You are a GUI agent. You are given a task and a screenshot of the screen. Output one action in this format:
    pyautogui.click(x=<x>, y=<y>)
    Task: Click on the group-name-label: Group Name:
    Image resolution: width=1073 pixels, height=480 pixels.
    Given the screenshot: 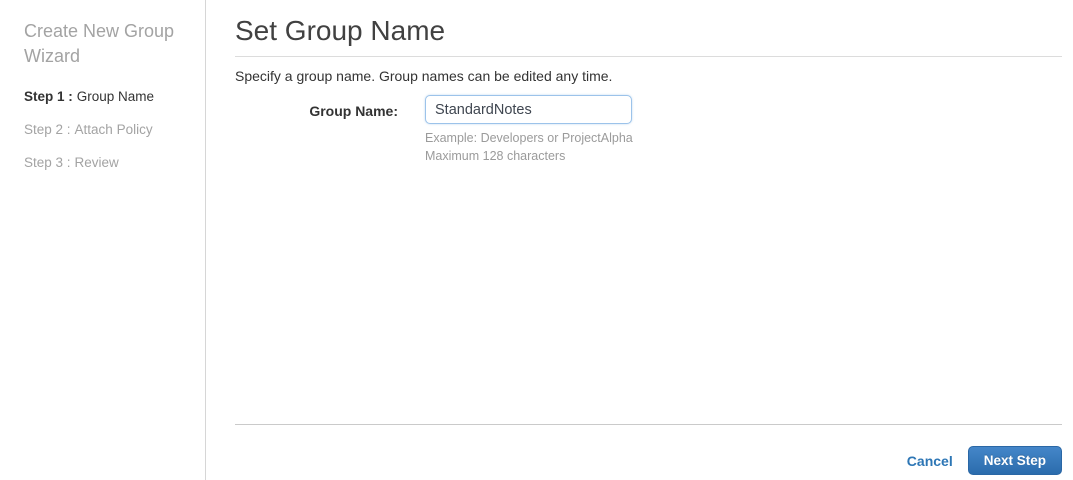 What is the action you would take?
    pyautogui.click(x=353, y=111)
    